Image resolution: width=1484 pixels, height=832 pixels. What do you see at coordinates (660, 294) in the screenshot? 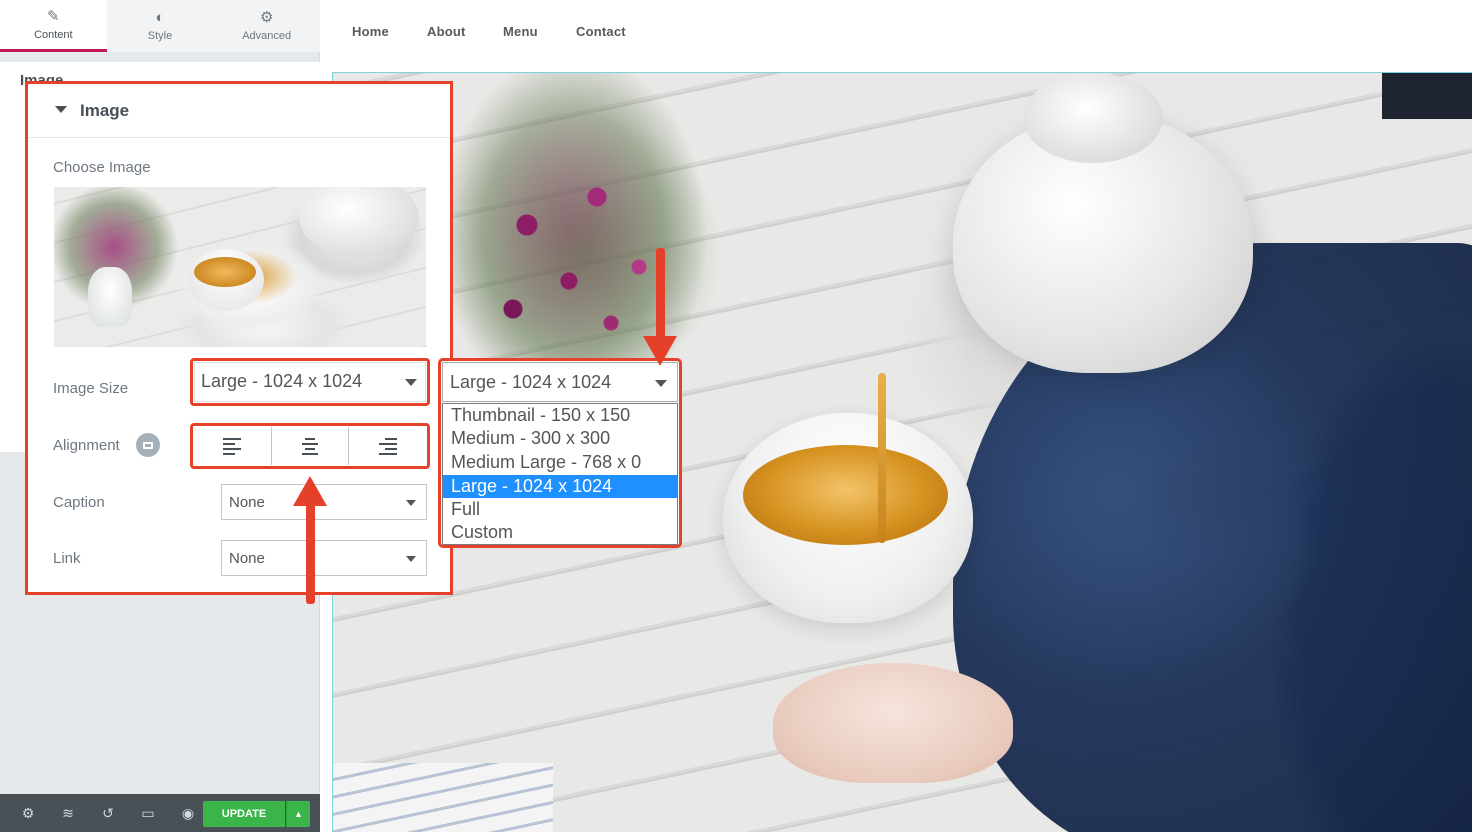
I see `arrow-down-shaft` at bounding box center [660, 294].